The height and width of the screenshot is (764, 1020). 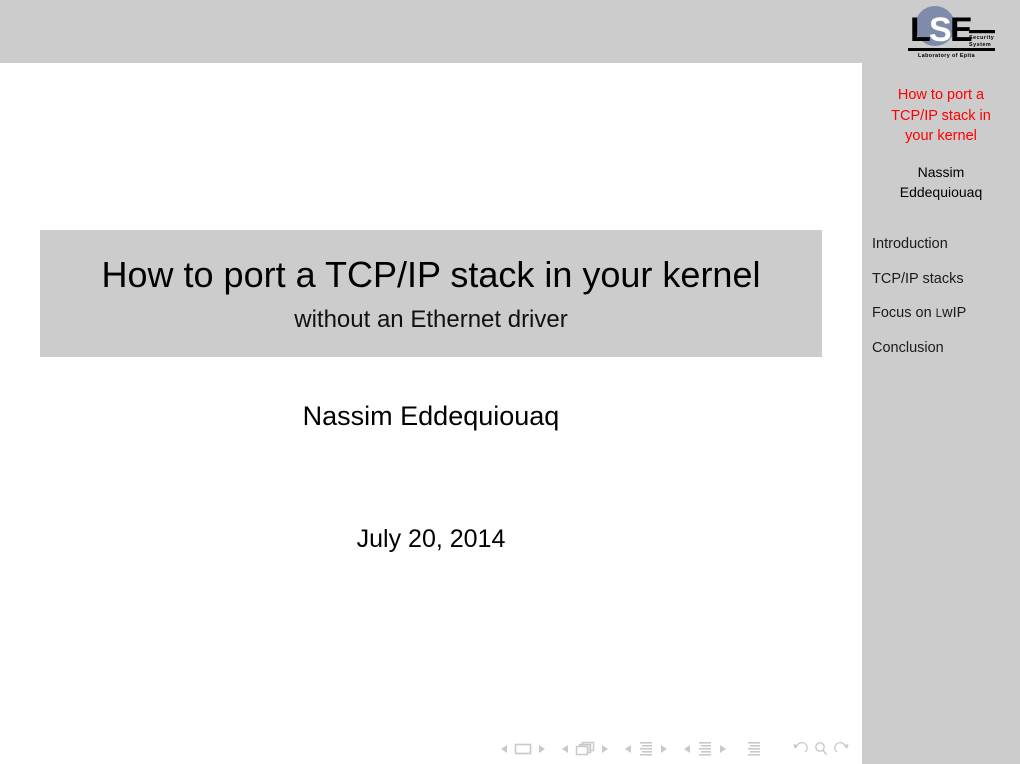 I want to click on subsection-nav-group, so click(x=646, y=749).